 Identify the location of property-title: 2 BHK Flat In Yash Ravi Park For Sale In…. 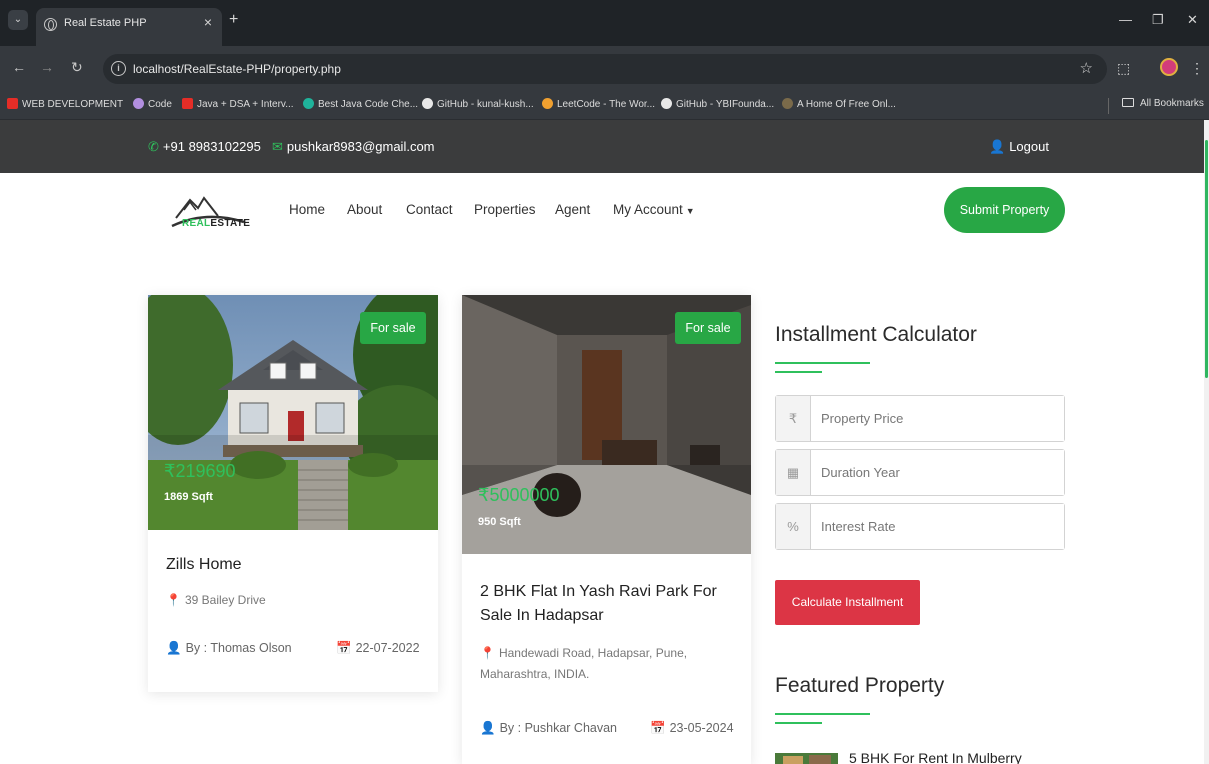
(610, 604).